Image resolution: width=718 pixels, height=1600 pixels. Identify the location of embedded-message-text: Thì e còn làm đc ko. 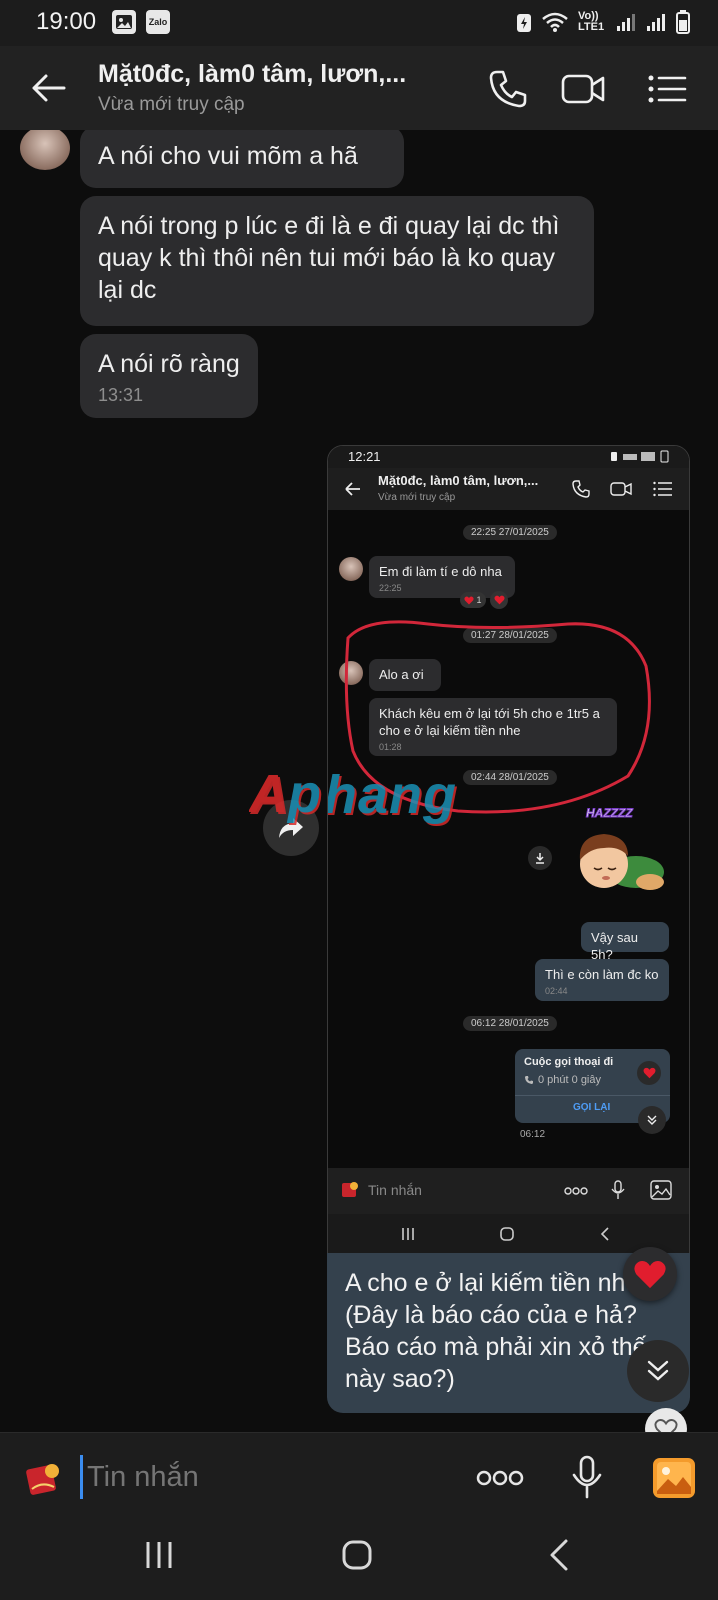
(602, 974).